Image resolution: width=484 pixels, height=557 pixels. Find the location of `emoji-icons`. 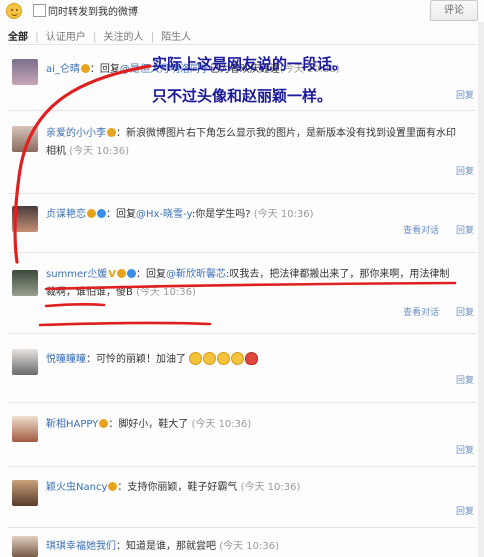

emoji-icons is located at coordinates (224, 362).